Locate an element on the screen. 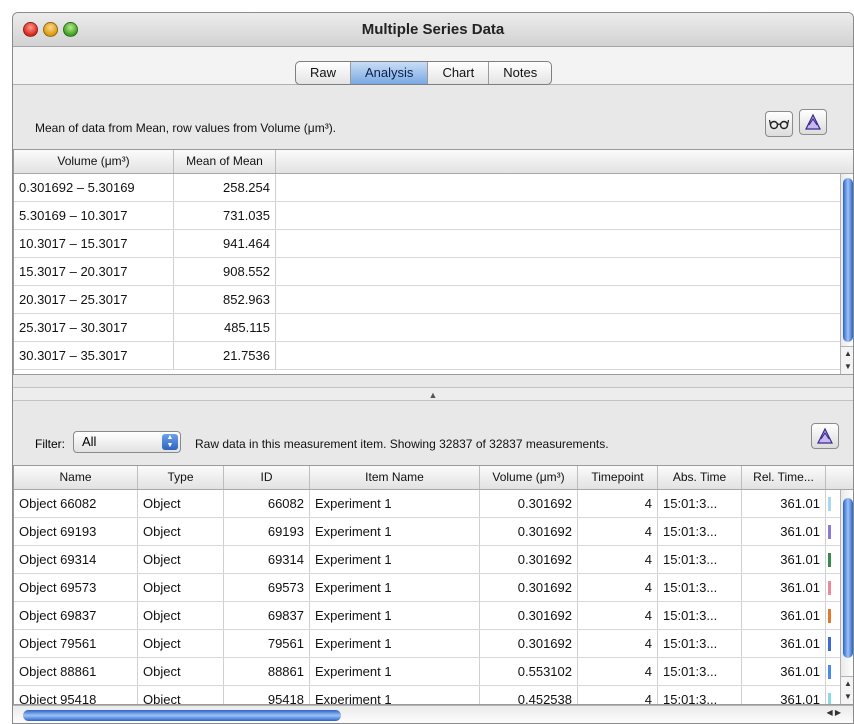  analysis-vertical-scrollbar: ▲ ▼ is located at coordinates (846, 274).